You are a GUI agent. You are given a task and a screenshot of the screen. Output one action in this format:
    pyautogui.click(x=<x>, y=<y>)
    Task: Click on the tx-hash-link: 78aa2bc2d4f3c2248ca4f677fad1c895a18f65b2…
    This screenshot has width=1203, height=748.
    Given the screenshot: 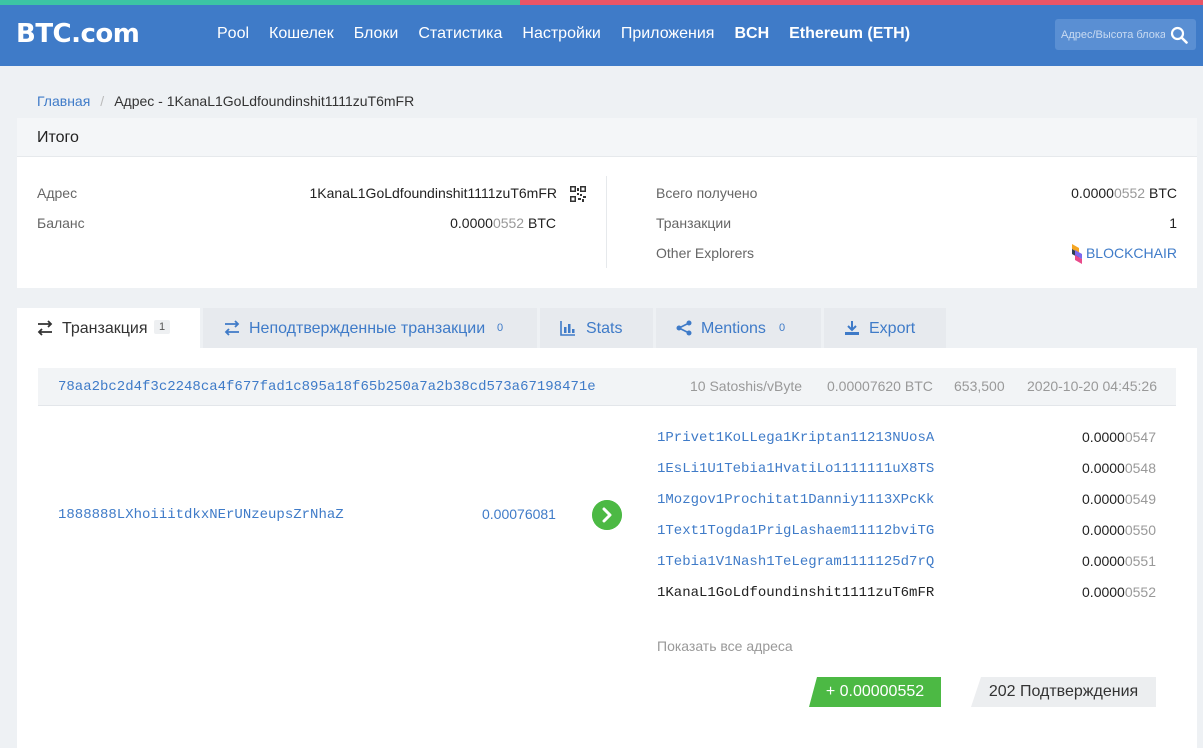 What is the action you would take?
    pyautogui.click(x=327, y=387)
    